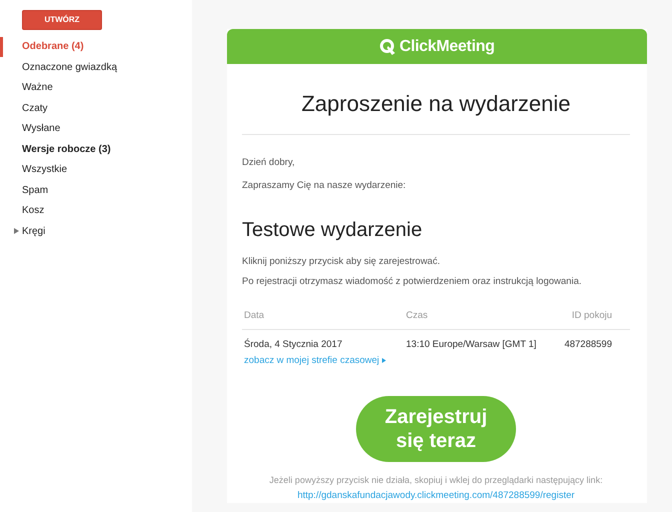 This screenshot has height=512, width=672. What do you see at coordinates (483, 320) in the screenshot?
I see `column-header: Czas` at bounding box center [483, 320].